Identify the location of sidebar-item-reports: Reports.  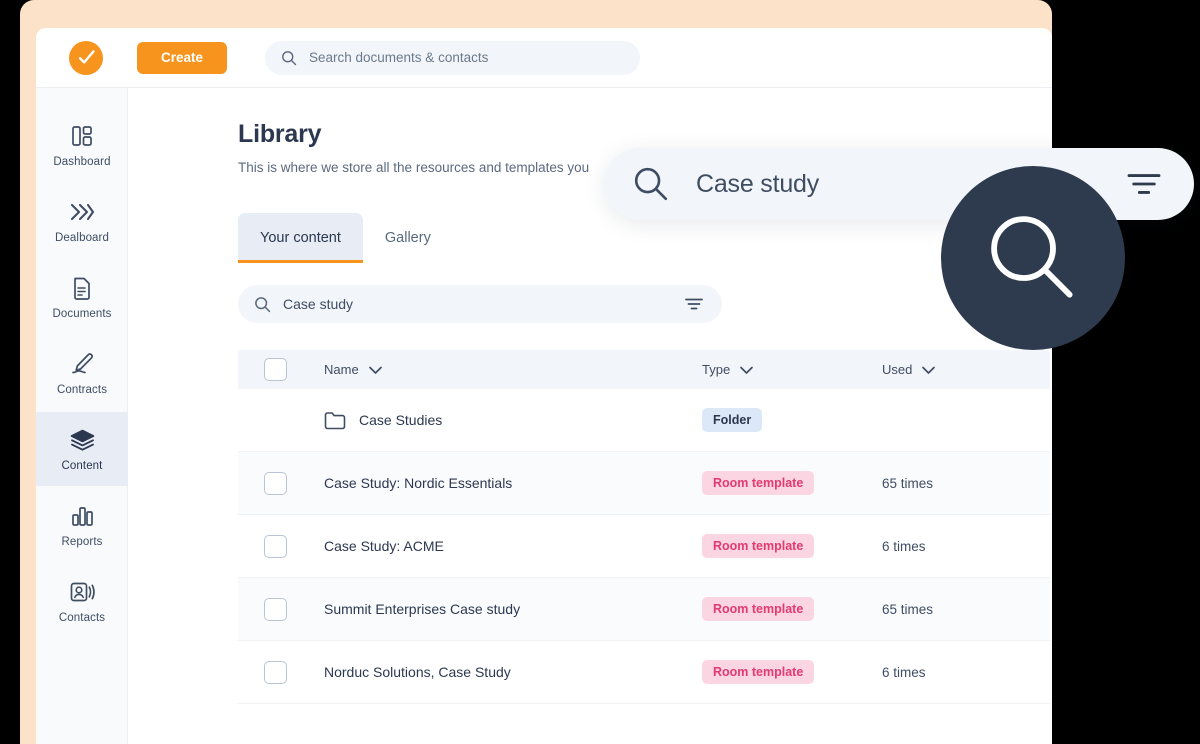
(82, 525).